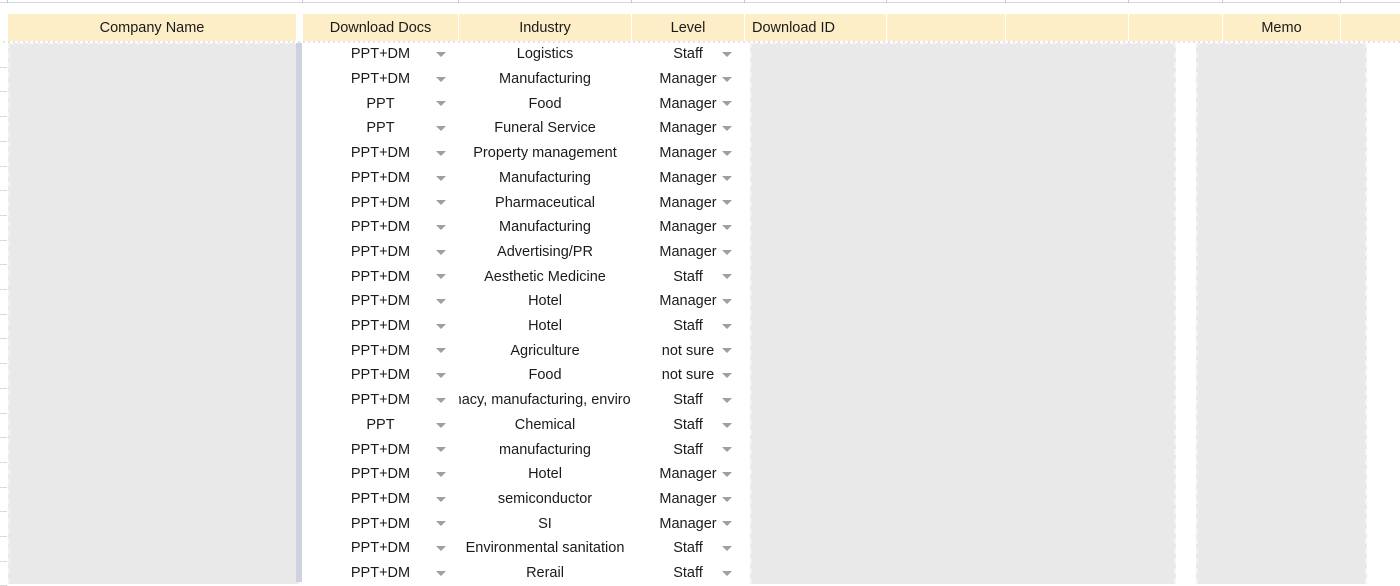 Image resolution: width=1400 pixels, height=586 pixels. Describe the element at coordinates (545, 202) in the screenshot. I see `cell-industry: Pharmaceutical` at that location.